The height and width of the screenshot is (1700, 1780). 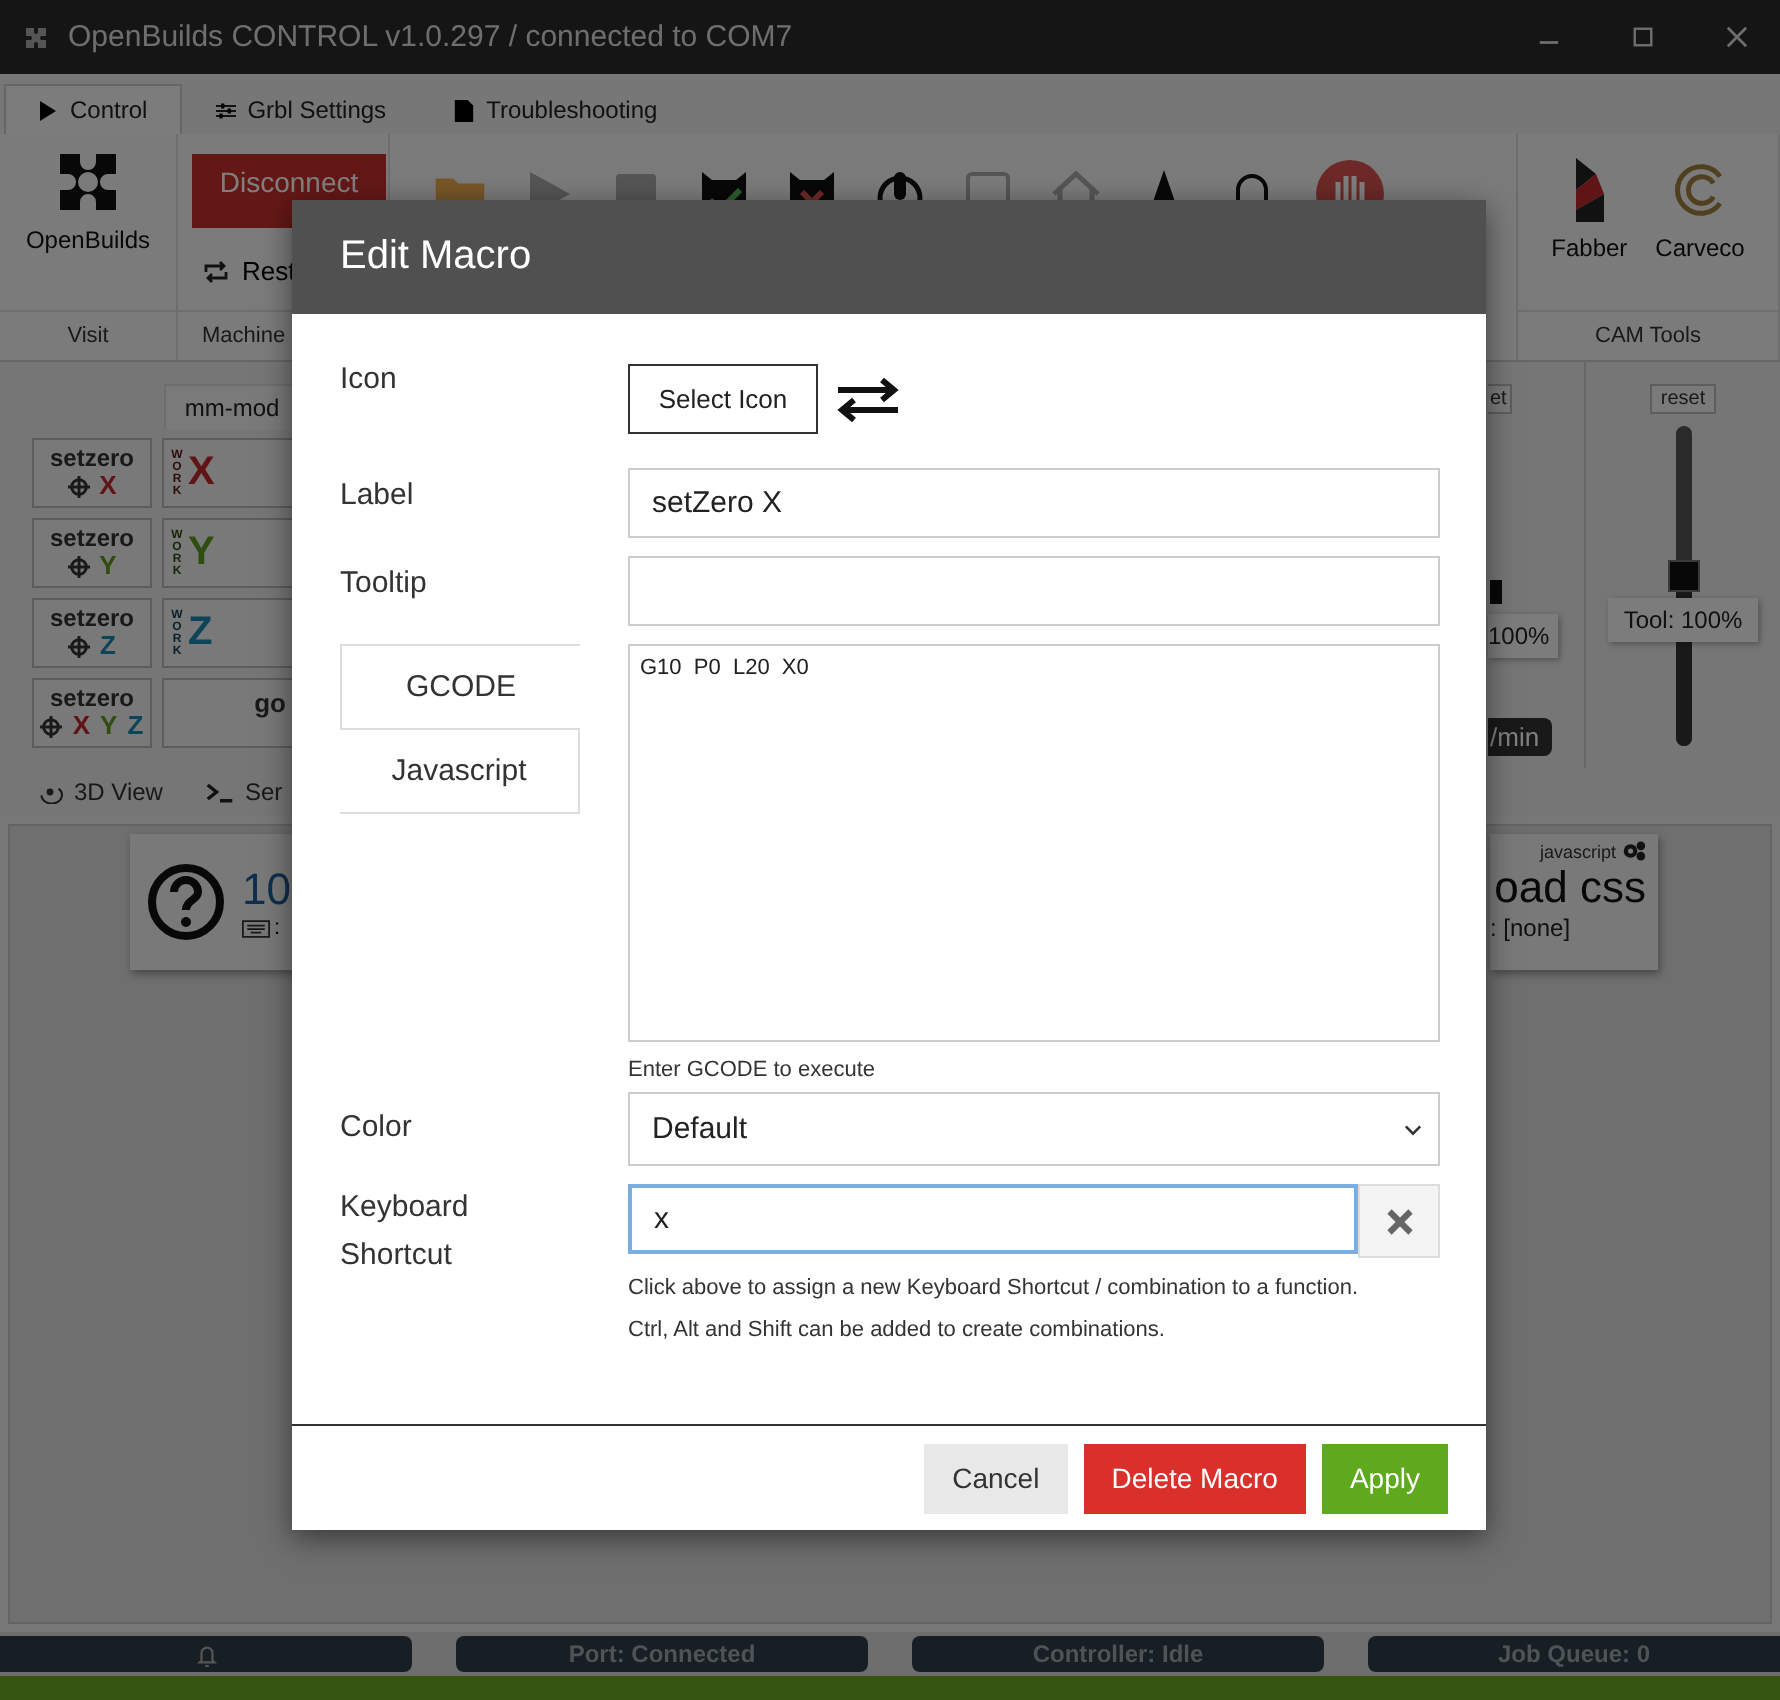 What do you see at coordinates (1634, 851) in the screenshot?
I see `gears-icon` at bounding box center [1634, 851].